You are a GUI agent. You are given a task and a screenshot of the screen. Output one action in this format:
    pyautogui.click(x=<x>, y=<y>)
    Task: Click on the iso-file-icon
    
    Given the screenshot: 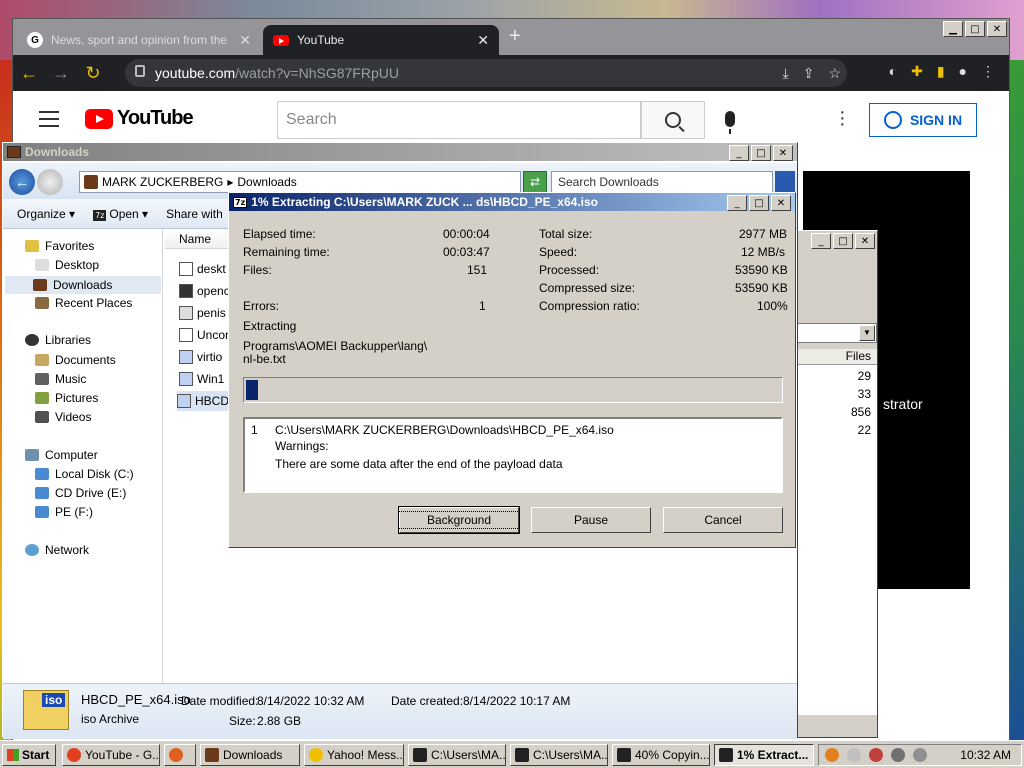 What is the action you would take?
    pyautogui.click(x=186, y=357)
    